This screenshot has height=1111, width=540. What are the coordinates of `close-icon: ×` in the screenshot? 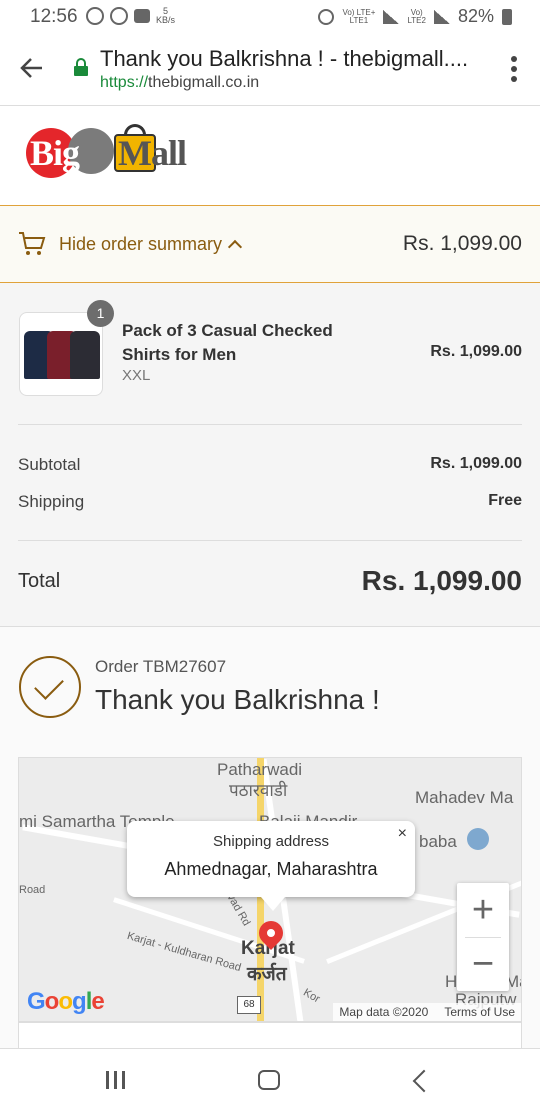 It's located at (402, 834).